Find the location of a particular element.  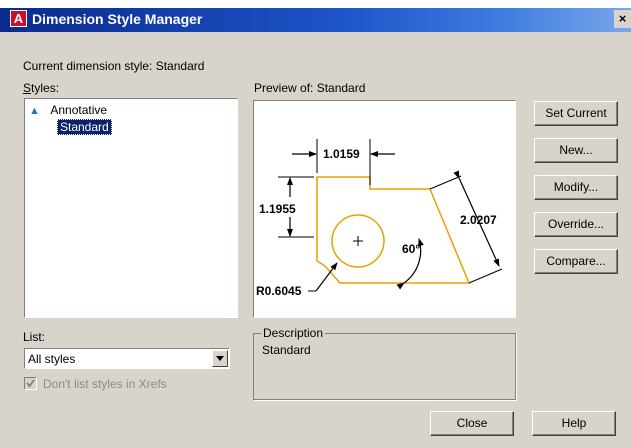

checkmark-icon is located at coordinates (30, 383).